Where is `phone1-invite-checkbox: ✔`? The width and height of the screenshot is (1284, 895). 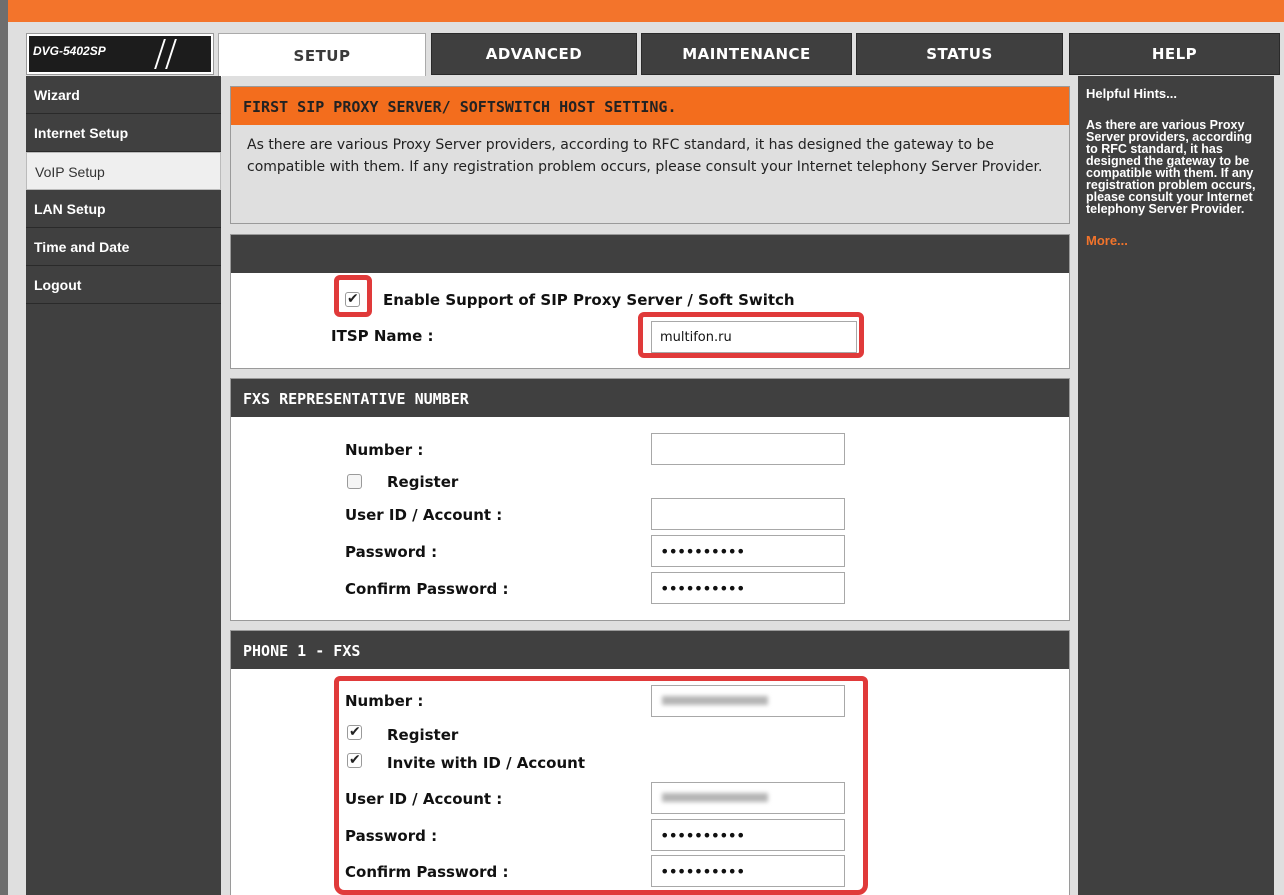
phone1-invite-checkbox: ✔ is located at coordinates (354, 760).